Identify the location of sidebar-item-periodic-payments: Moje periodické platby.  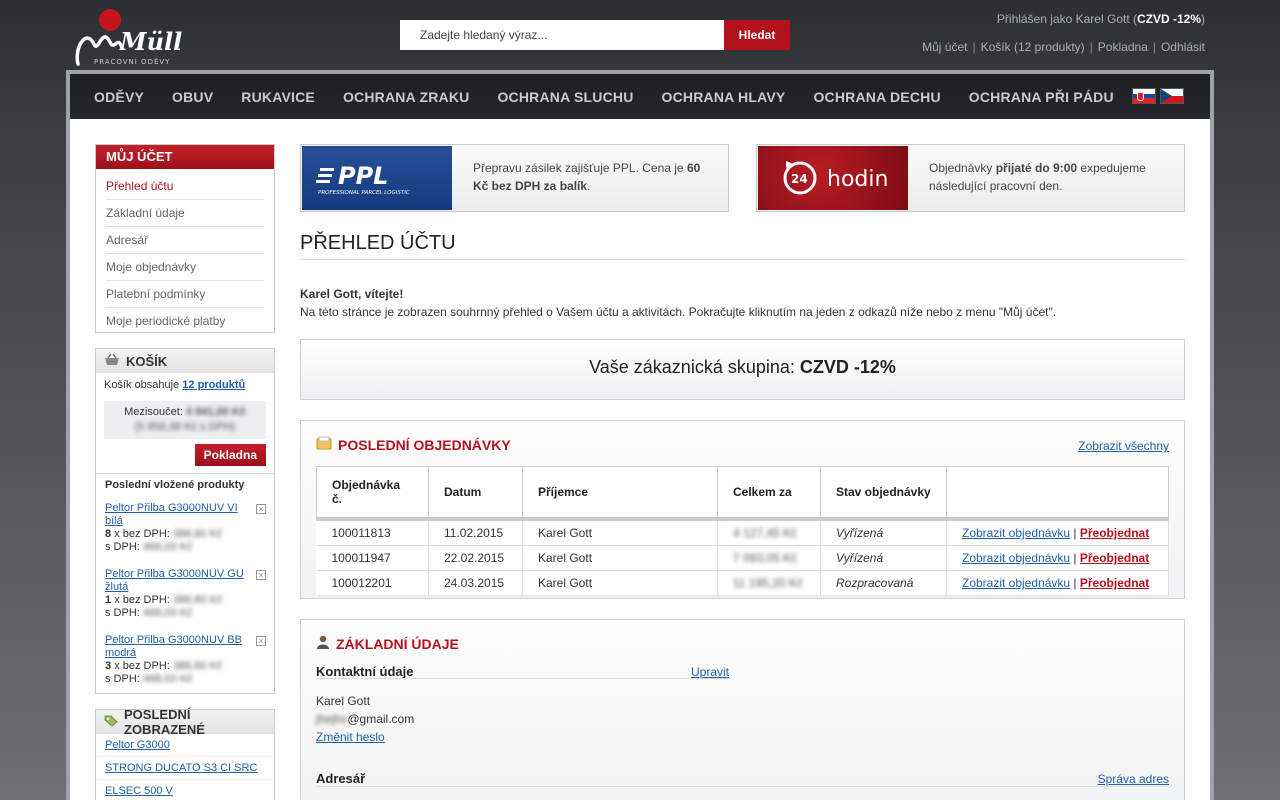
(185, 321).